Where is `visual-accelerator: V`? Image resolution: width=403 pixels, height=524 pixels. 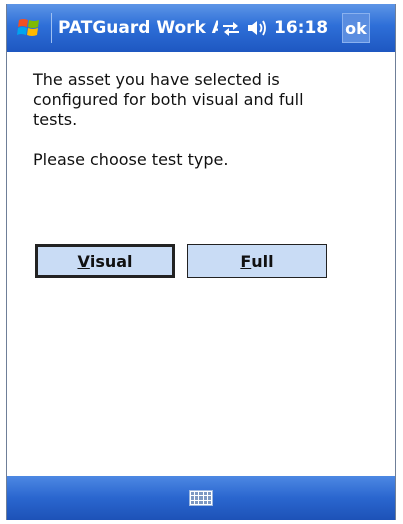
visual-accelerator: V is located at coordinates (83, 261).